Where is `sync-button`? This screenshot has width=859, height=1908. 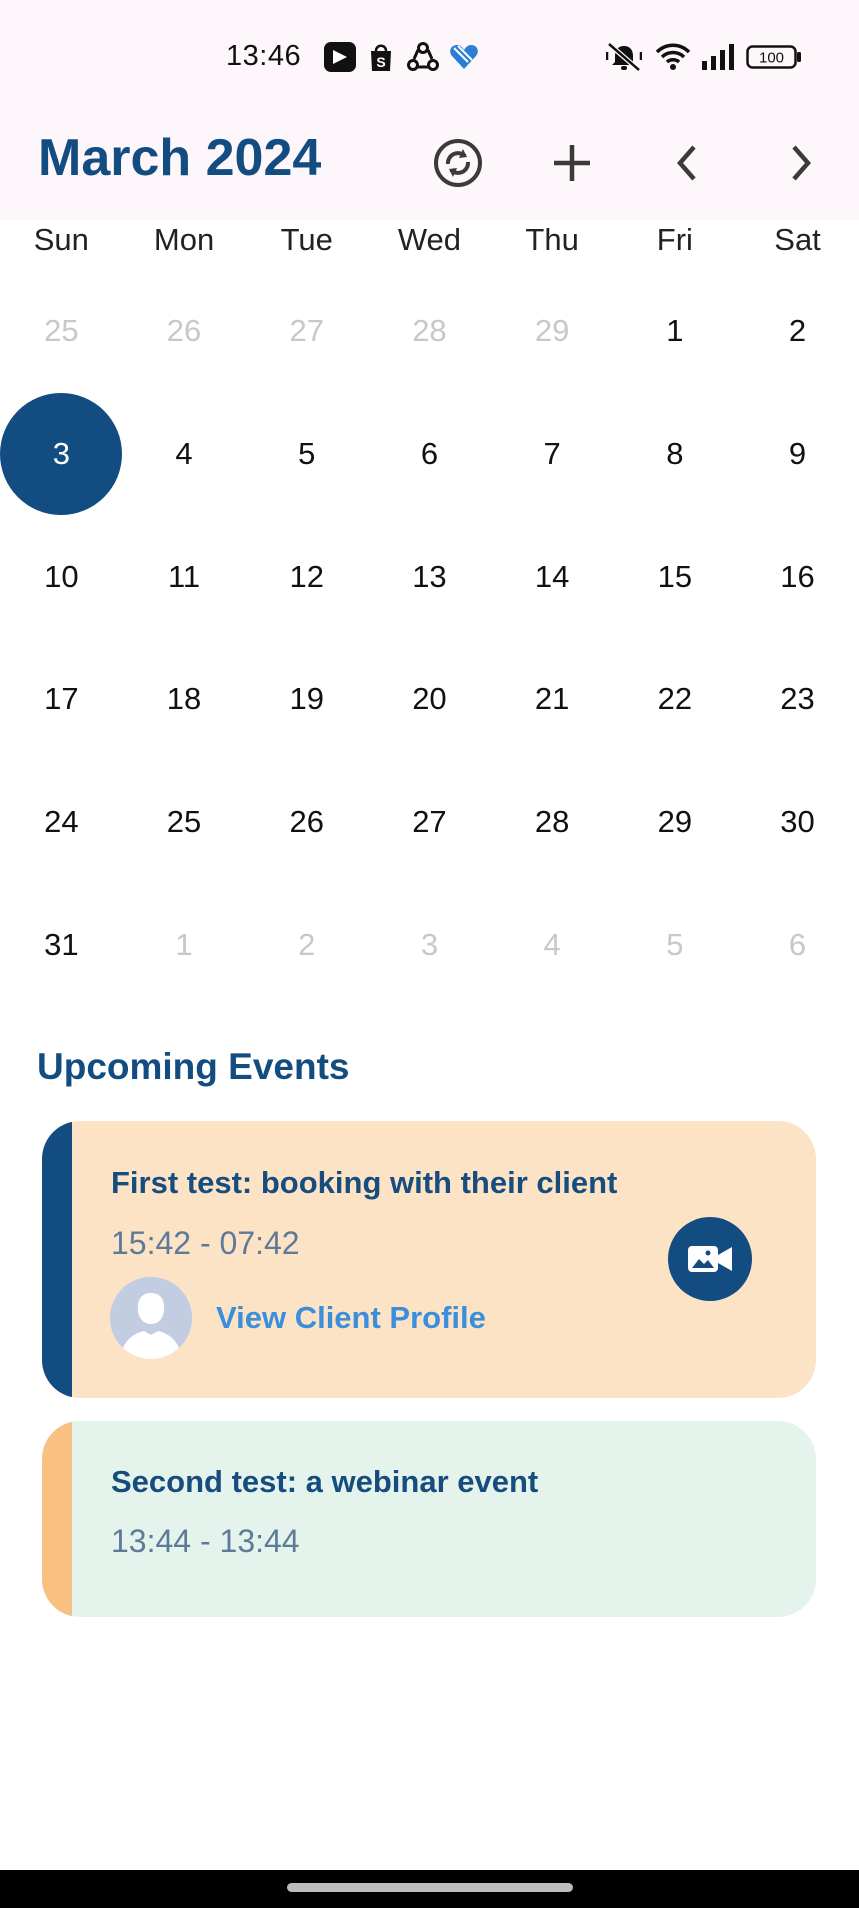 sync-button is located at coordinates (458, 163).